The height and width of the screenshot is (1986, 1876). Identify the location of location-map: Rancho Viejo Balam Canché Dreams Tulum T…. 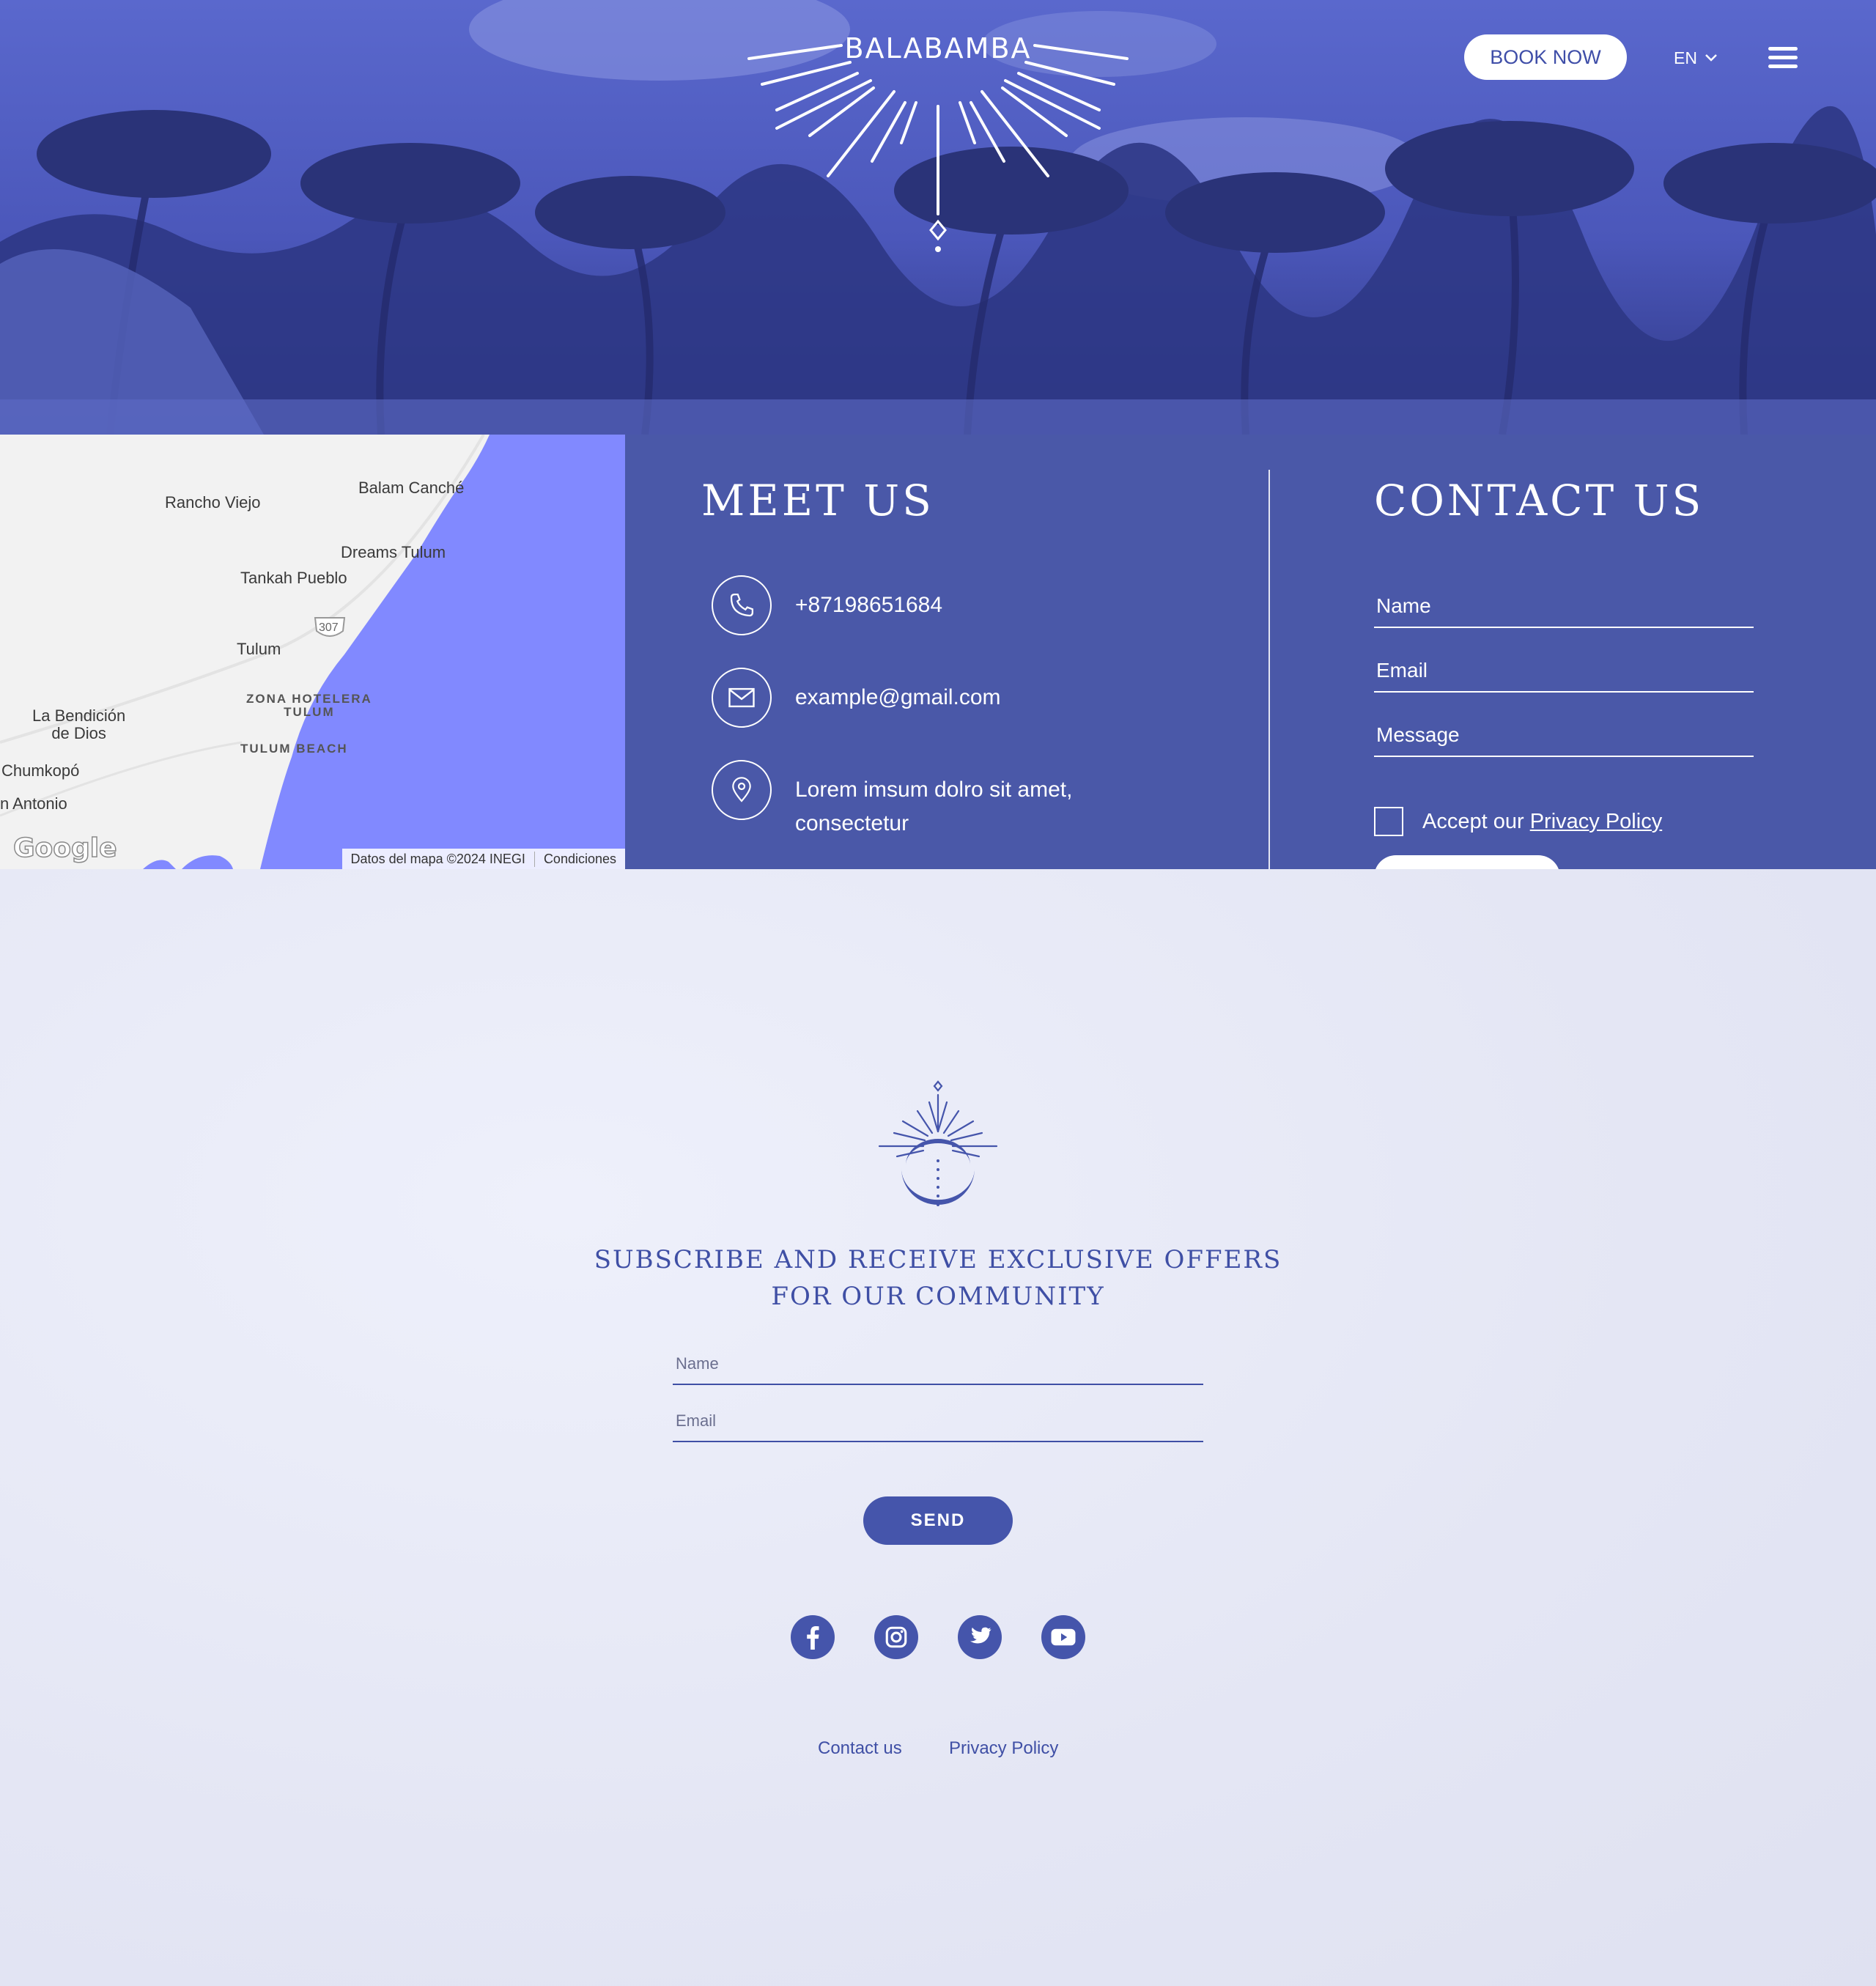
(312, 652).